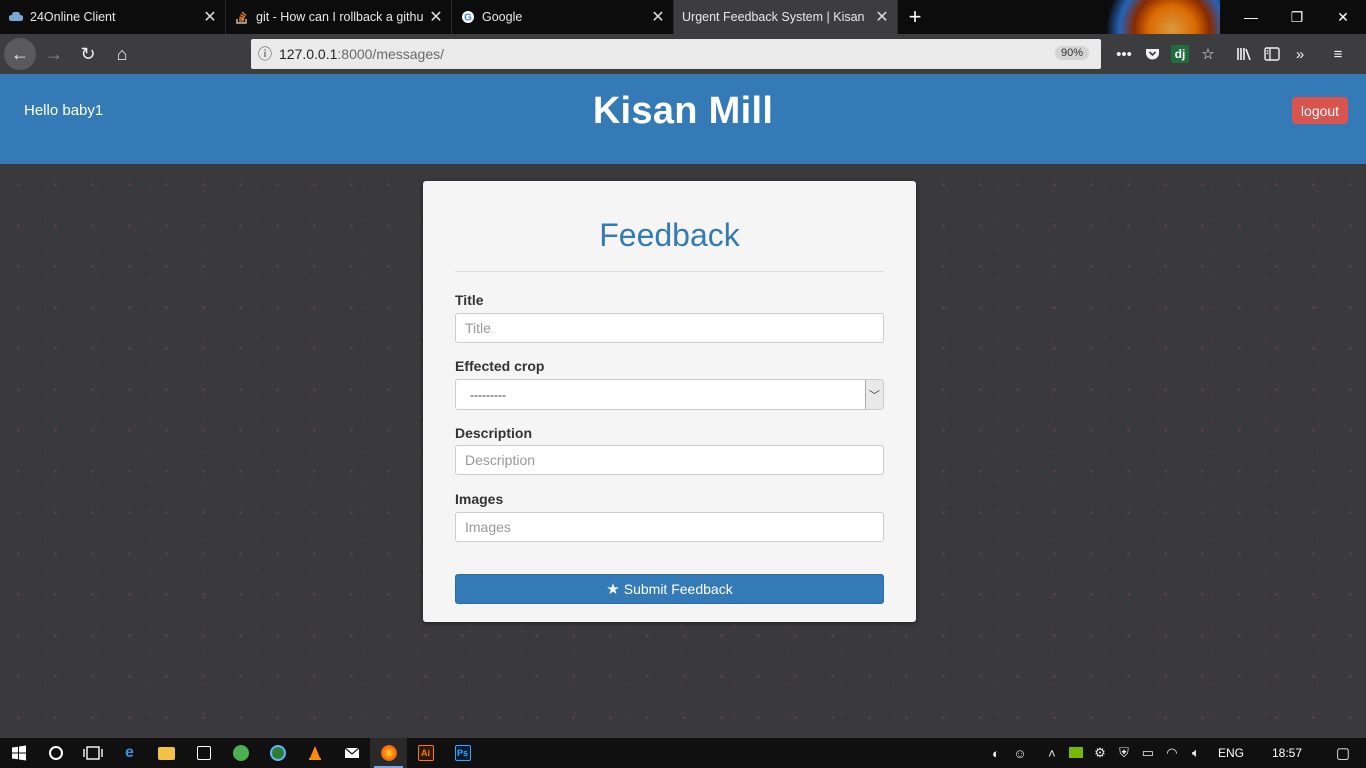 This screenshot has width=1366, height=768. I want to click on cloud-icon, so click(16, 17).